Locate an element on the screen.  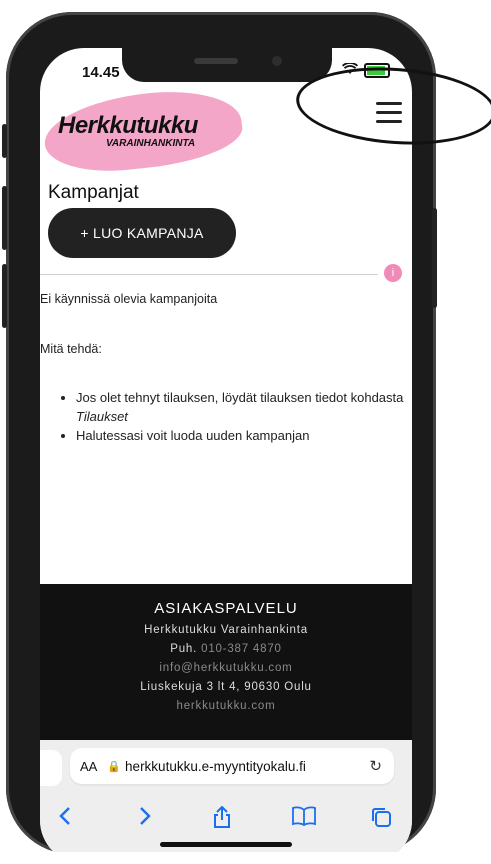
footer-address: Liuskekuja 3 lt 4, 90630 Oulu is located at coordinates (226, 687).